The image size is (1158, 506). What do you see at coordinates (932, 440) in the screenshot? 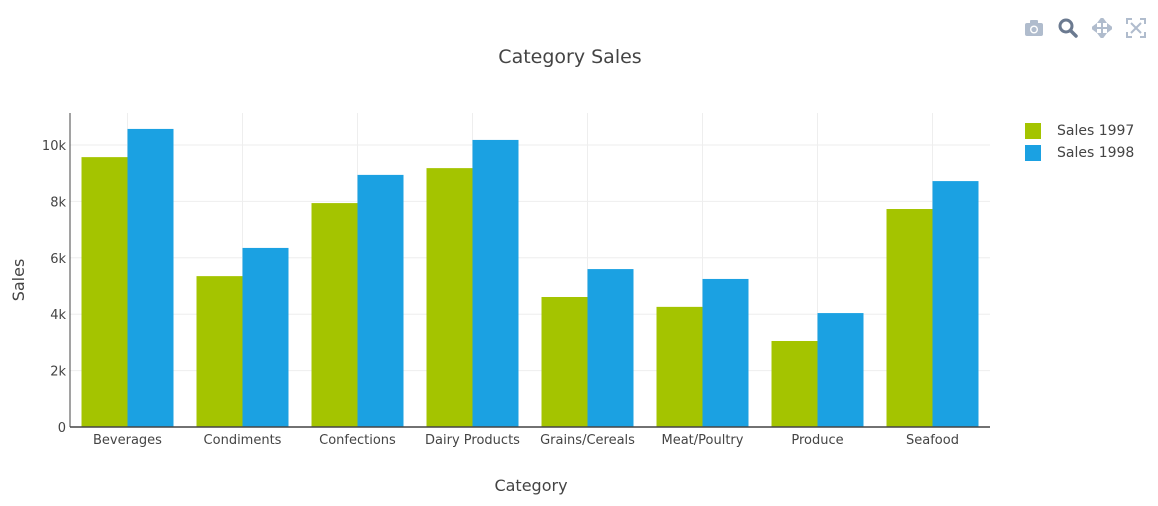
I see `x-tick-label: Seafood` at bounding box center [932, 440].